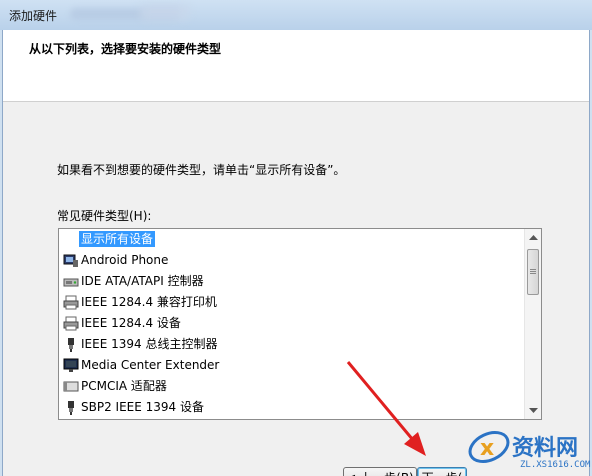  Describe the element at coordinates (131, 323) in the screenshot. I see `hardware-list-item-label: IEEE 1284.4 设备` at that location.